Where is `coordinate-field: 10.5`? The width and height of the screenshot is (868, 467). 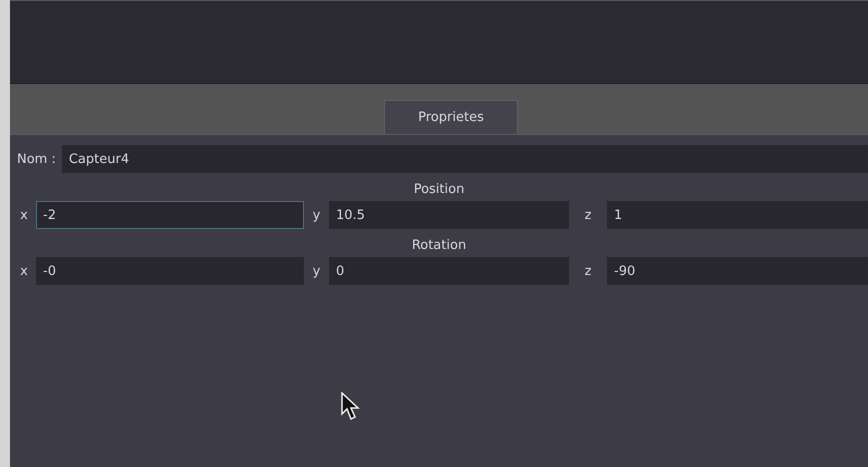
coordinate-field: 10.5 is located at coordinates (449, 215).